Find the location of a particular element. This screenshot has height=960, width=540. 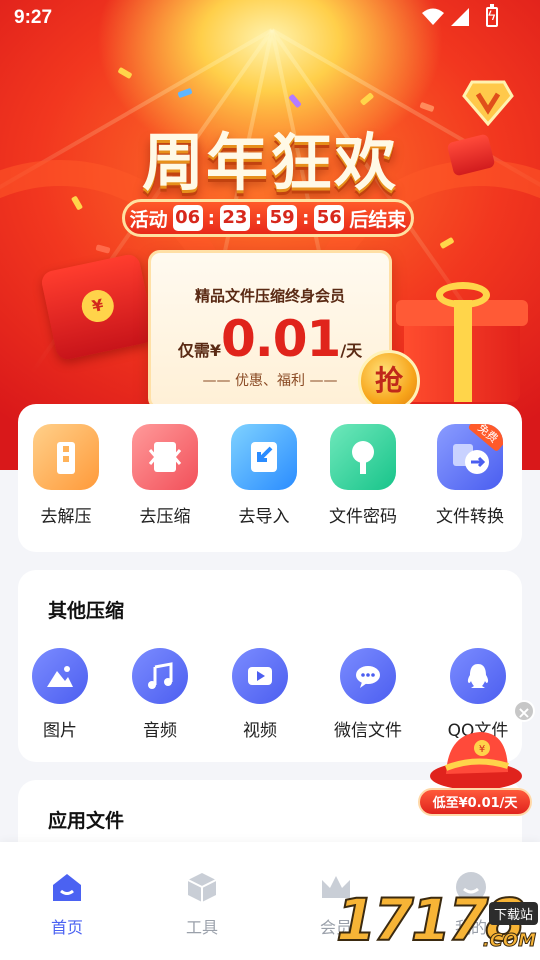

battery-charging-icon is located at coordinates (492, 15).